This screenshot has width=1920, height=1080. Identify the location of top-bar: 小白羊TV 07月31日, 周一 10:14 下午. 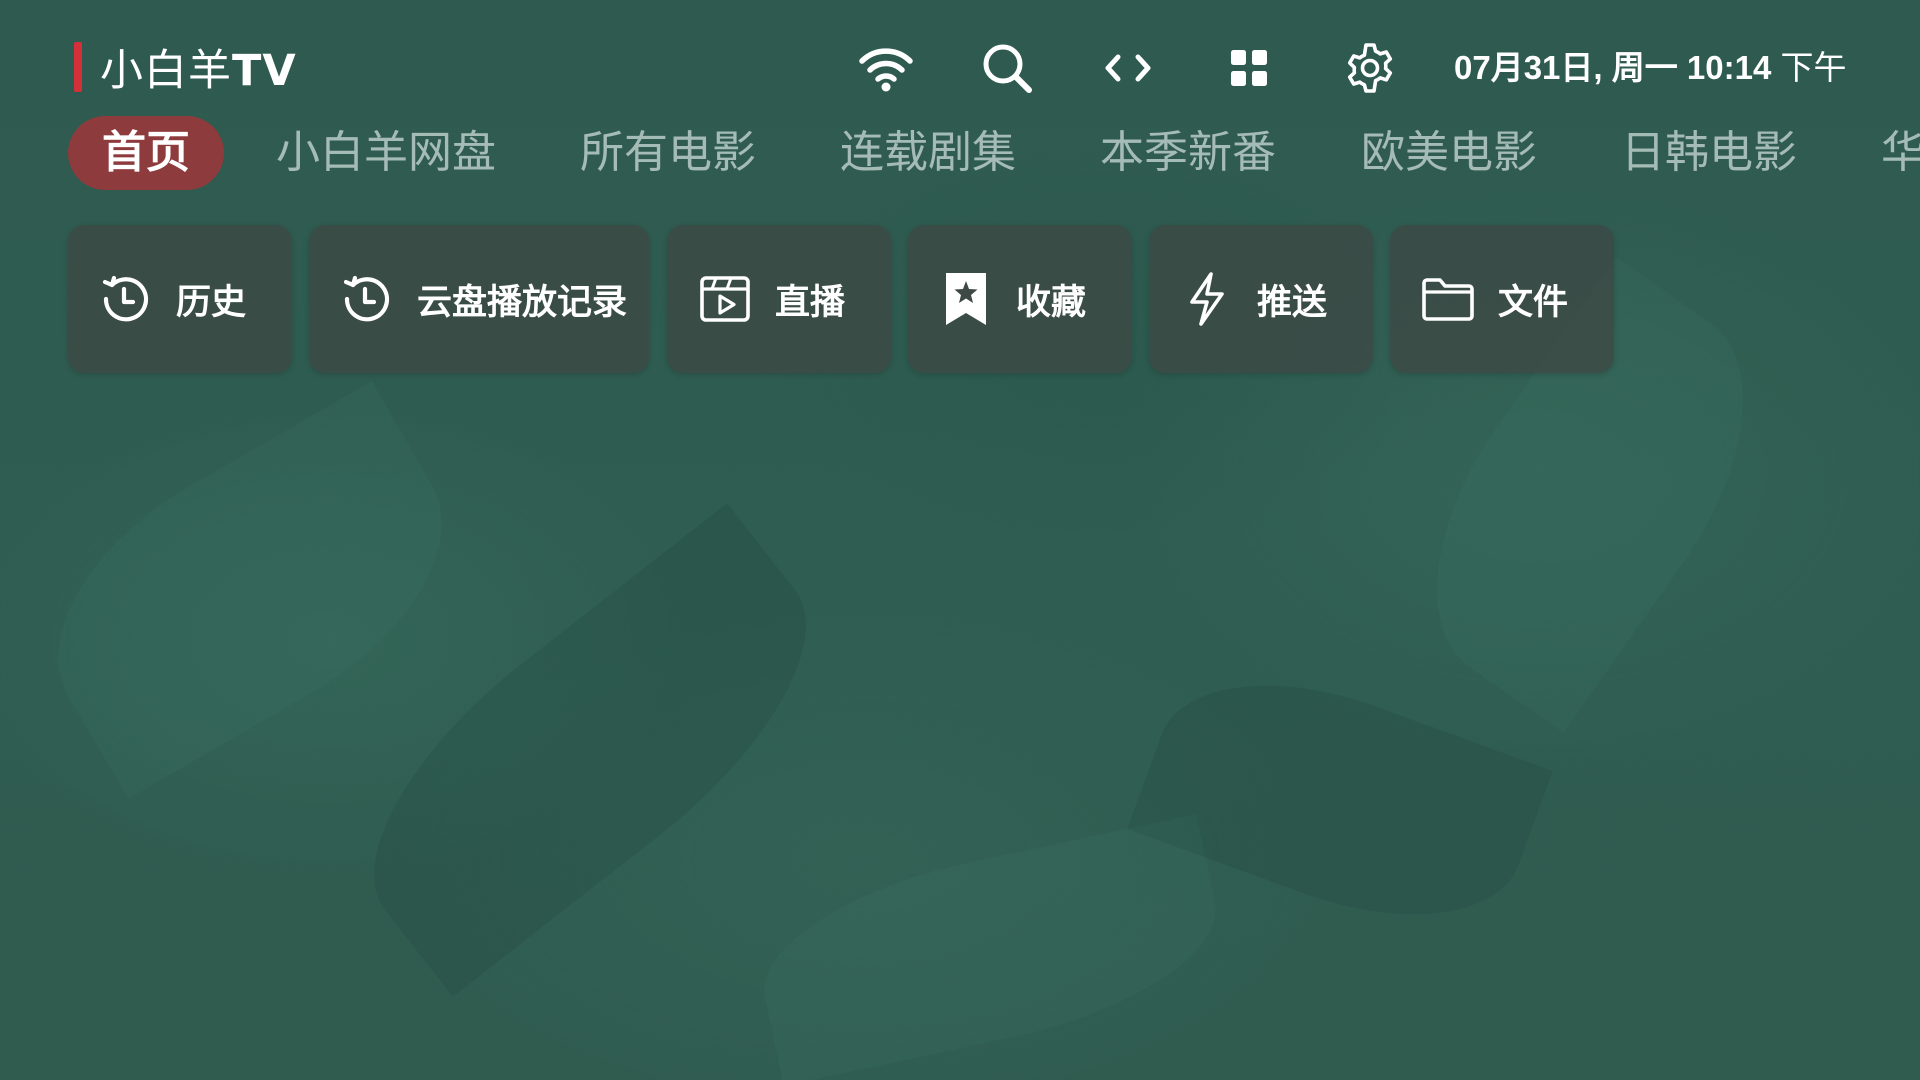
(960, 60).